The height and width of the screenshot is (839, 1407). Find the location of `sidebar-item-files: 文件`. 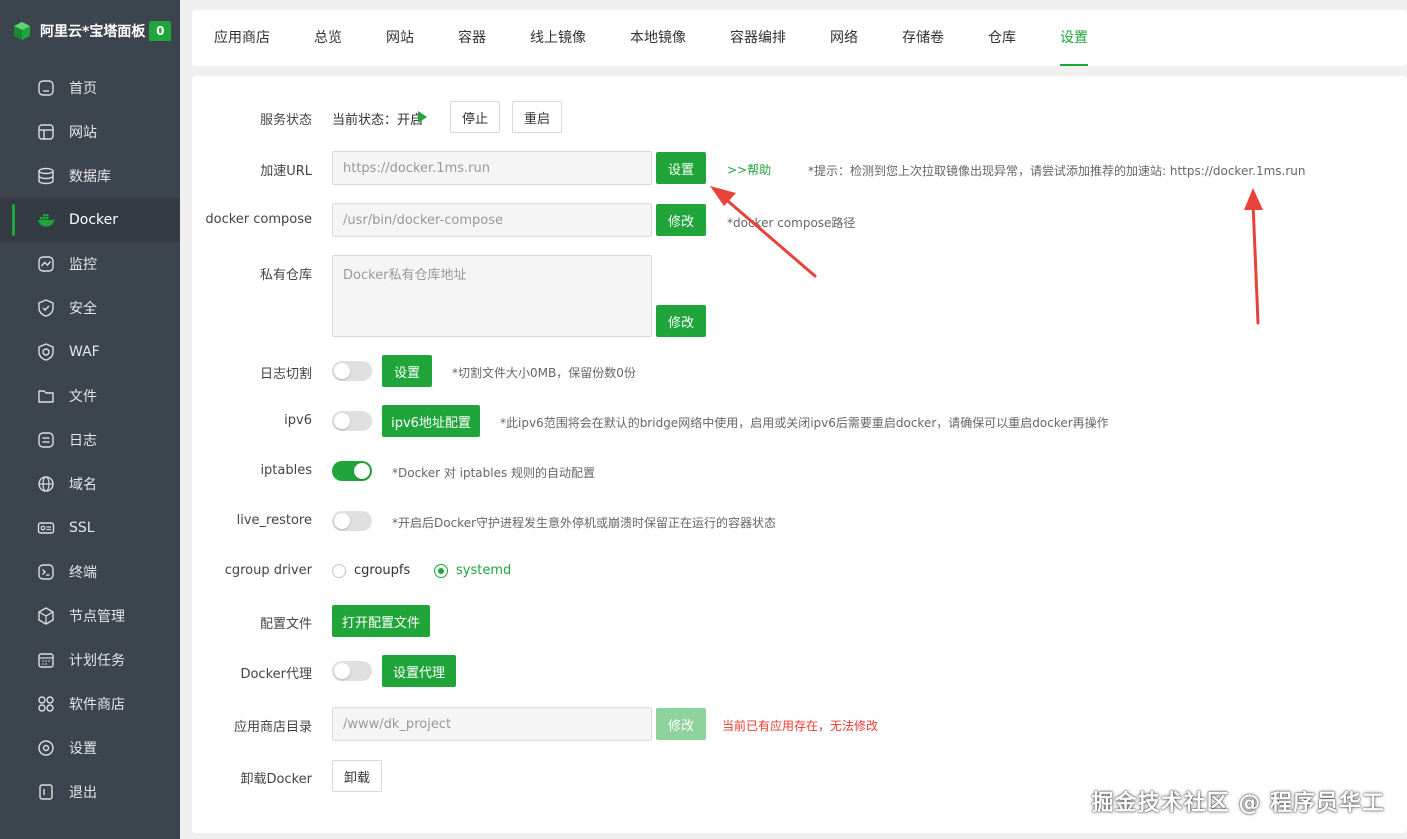

sidebar-item-files: 文件 is located at coordinates (90, 396).